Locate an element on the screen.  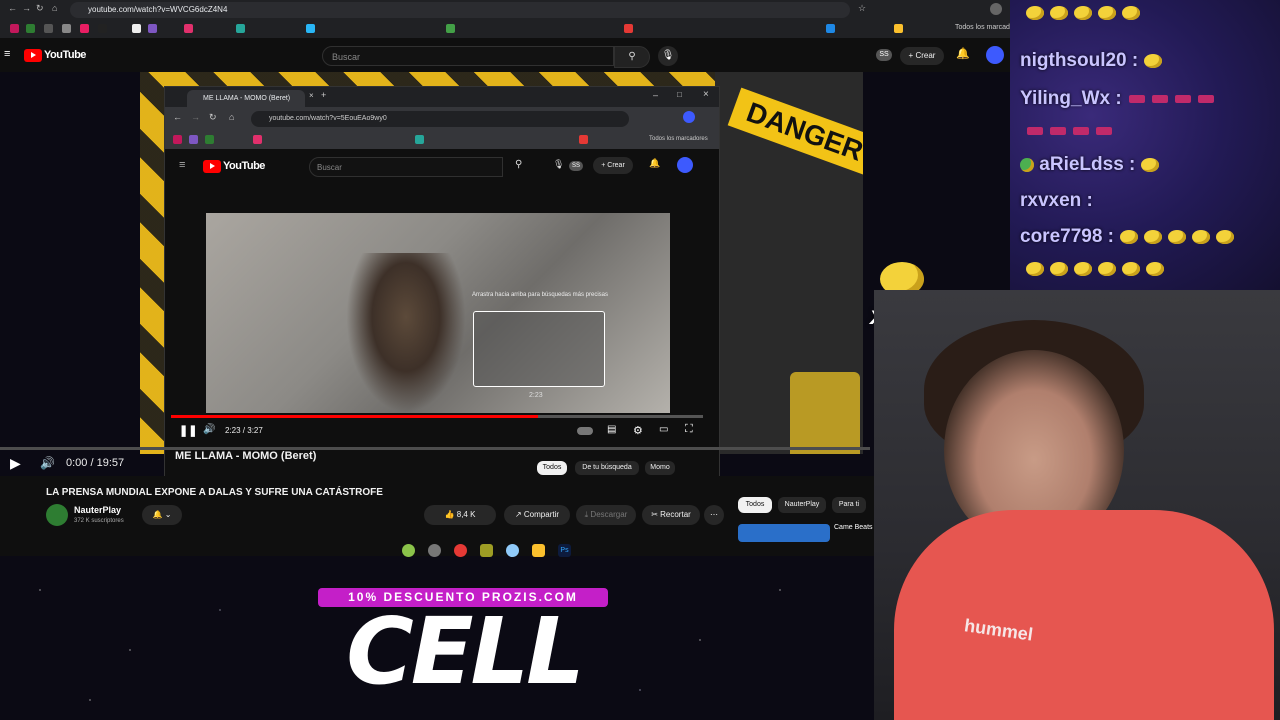
all-bookmarks-link: Todos los marcadores is located at coordinates (678, 139).